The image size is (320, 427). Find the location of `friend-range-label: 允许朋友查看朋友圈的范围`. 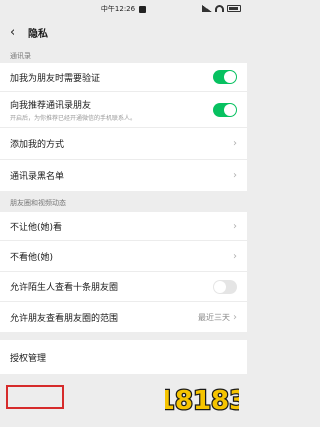

friend-range-label: 允许朋友查看朋友圈的范围 is located at coordinates (64, 318).